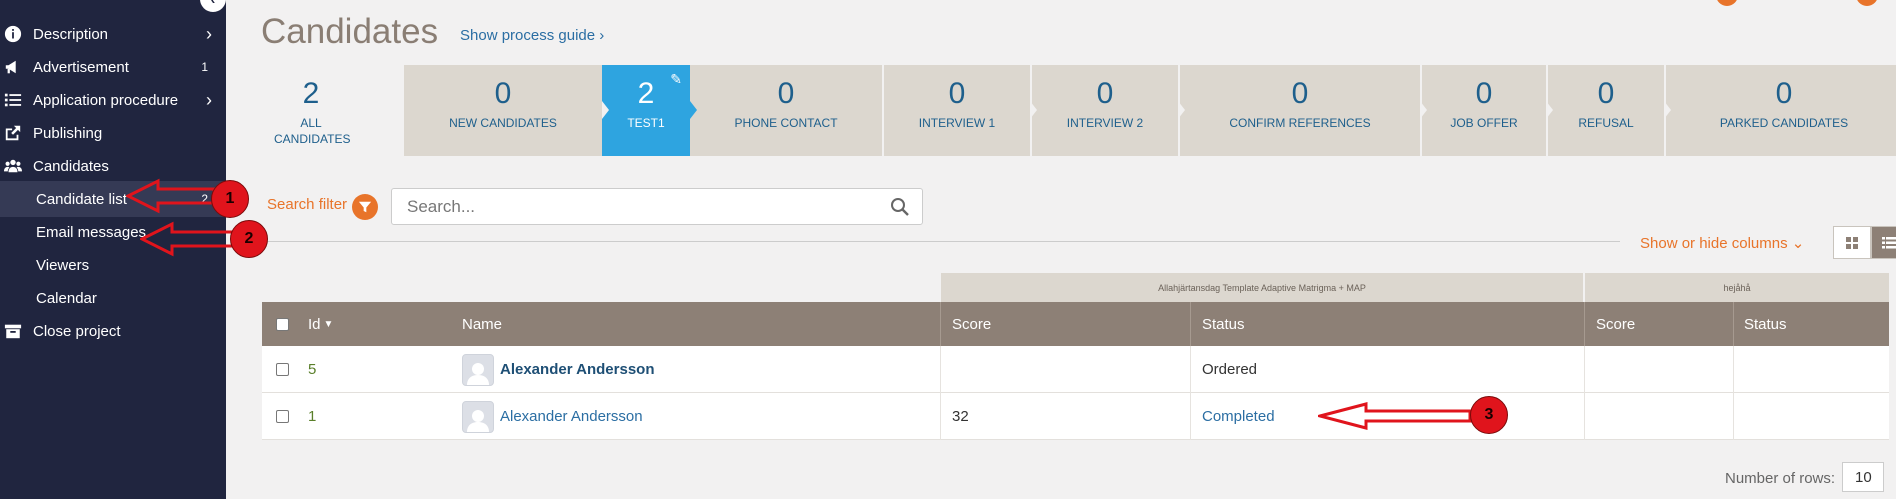 This screenshot has width=1896, height=499. What do you see at coordinates (1105, 110) in the screenshot?
I see `stage-interview-2: 0 INTERVIEW 2` at bounding box center [1105, 110].